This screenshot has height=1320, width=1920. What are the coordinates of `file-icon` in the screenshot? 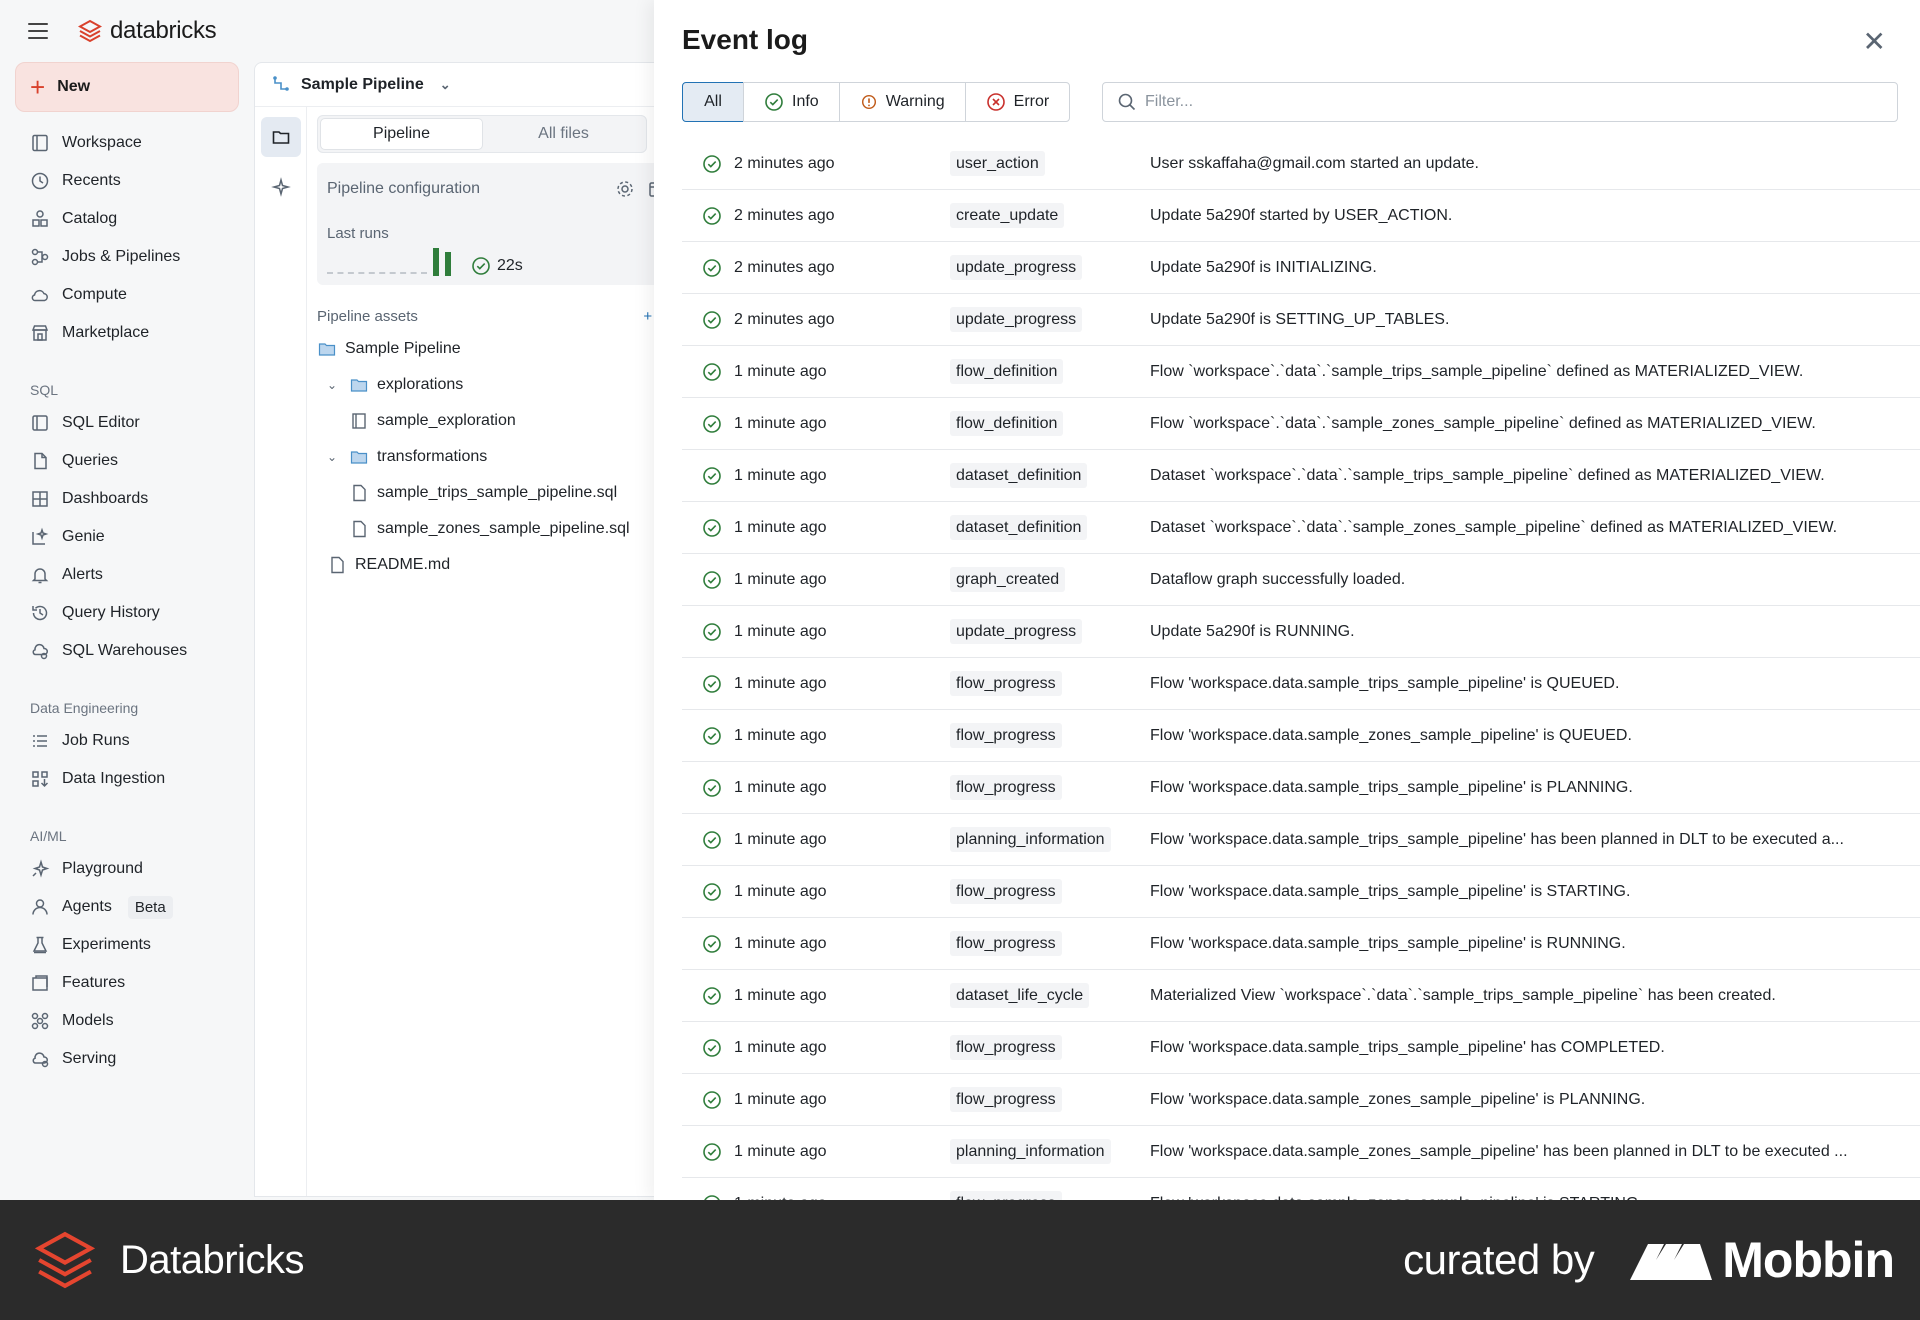 It's located at (337, 565).